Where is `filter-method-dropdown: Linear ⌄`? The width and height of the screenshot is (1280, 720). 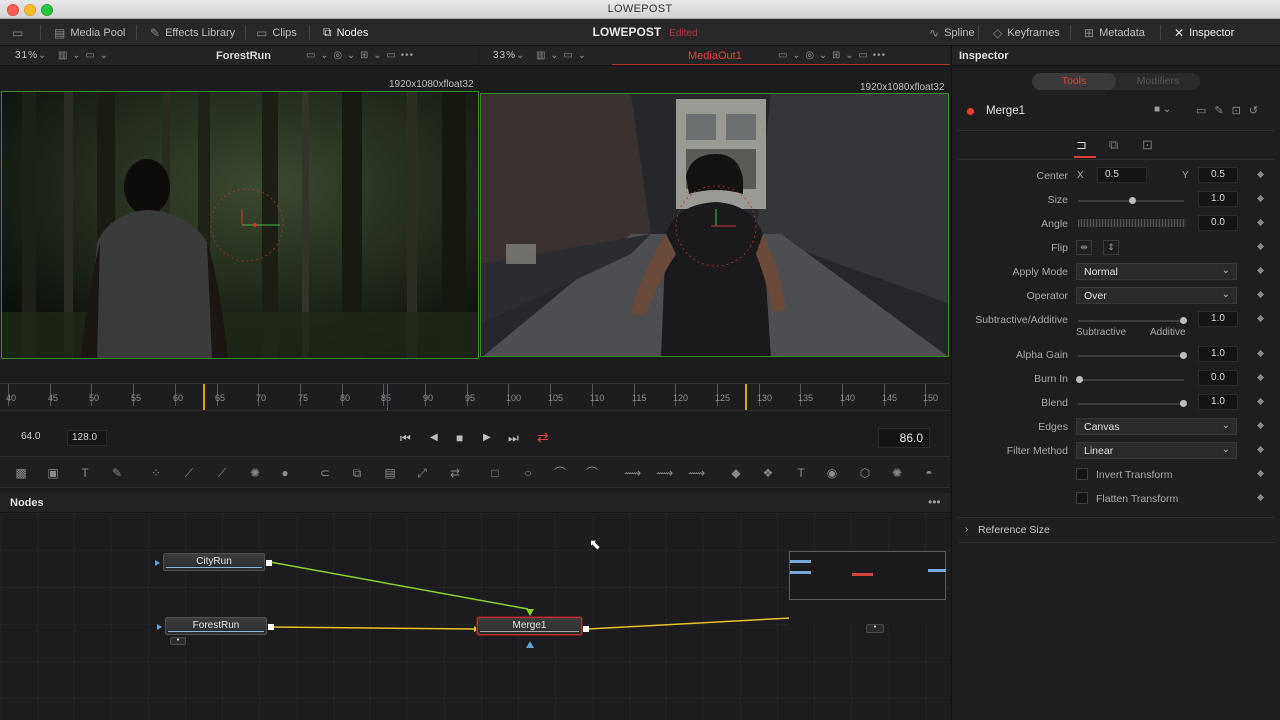
filter-method-dropdown: Linear ⌄ is located at coordinates (1156, 450).